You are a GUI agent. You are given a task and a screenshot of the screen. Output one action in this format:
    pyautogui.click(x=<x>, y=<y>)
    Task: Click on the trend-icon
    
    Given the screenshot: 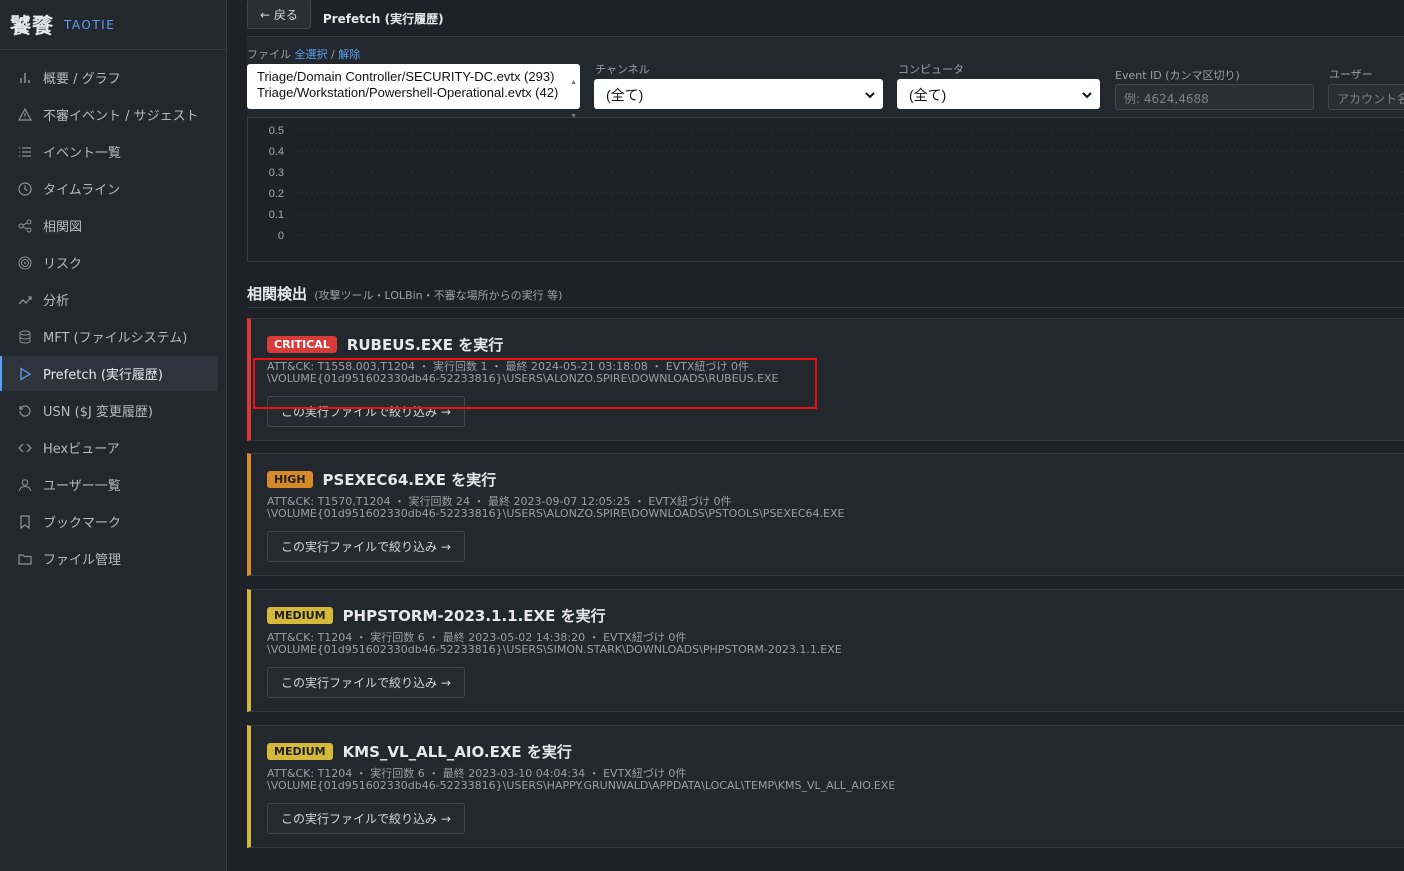 What is the action you would take?
    pyautogui.click(x=25, y=300)
    